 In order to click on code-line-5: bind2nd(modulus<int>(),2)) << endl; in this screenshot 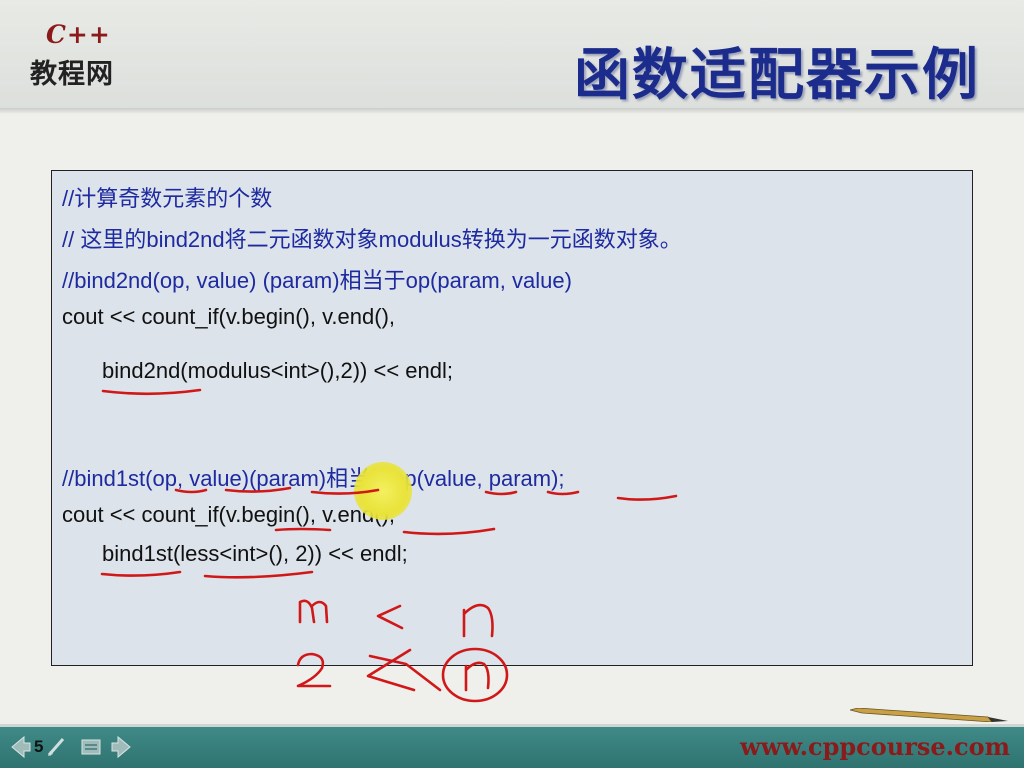, I will do `click(277, 370)`.